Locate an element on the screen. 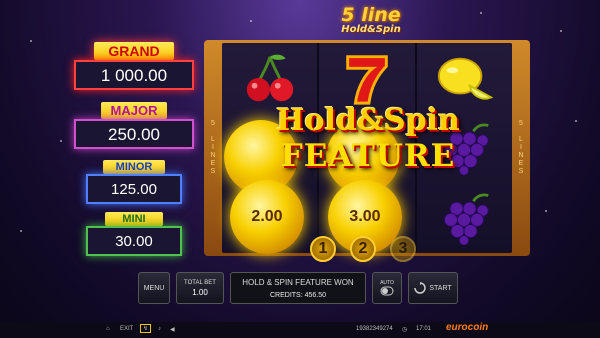 Image resolution: width=600 pixels, height=338 pixels. lines-label-left: 5 LINES is located at coordinates (213, 148).